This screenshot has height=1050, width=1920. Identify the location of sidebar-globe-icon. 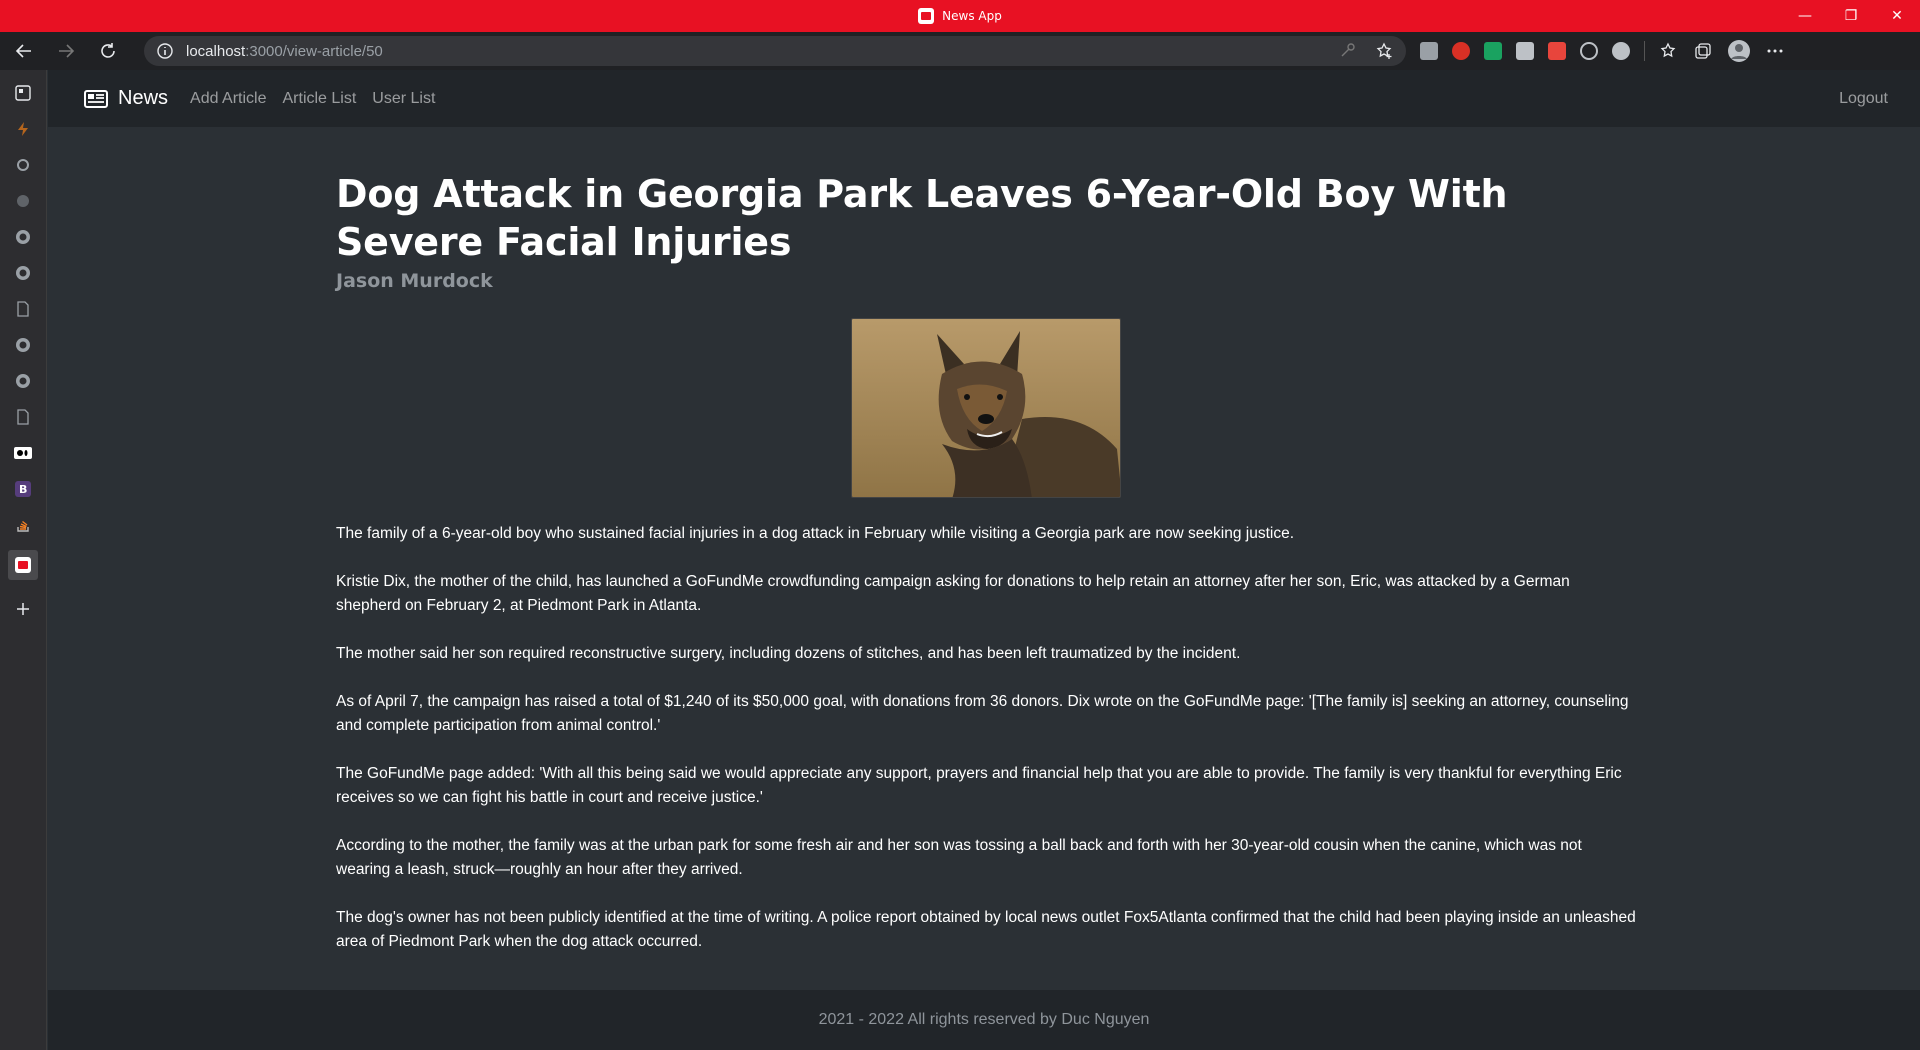
(23, 201).